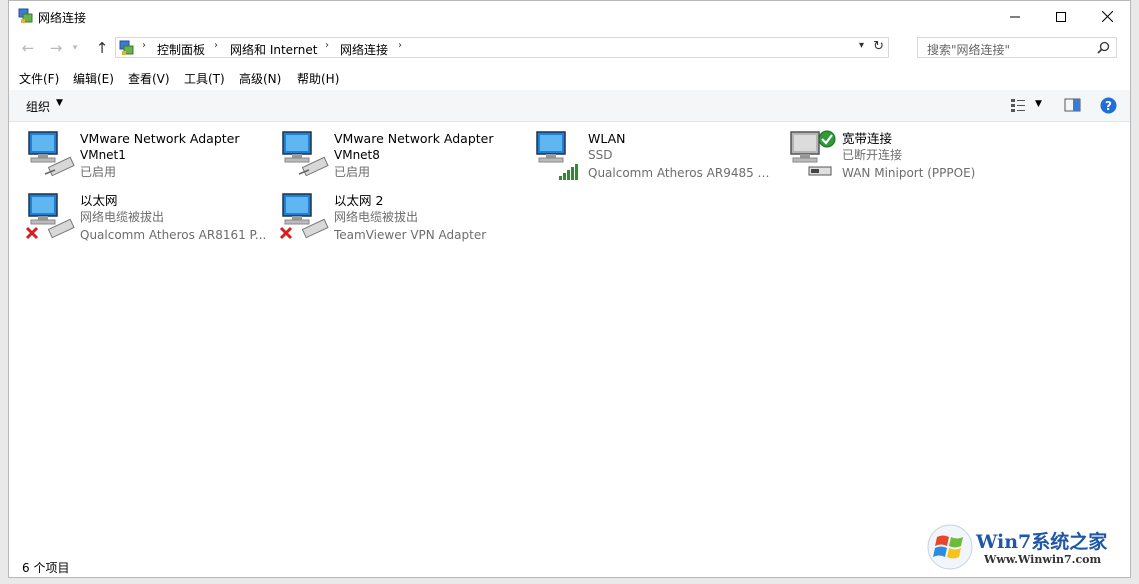 The width and height of the screenshot is (1139, 584). I want to click on search-icon, so click(1103, 47).